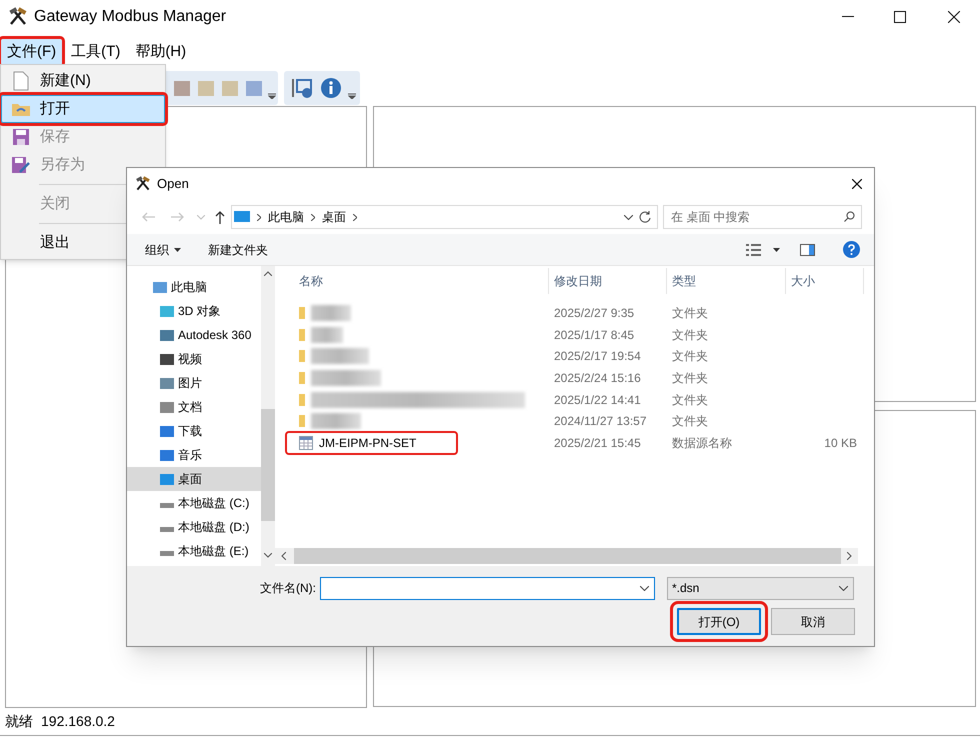 Image resolution: width=980 pixels, height=740 pixels. Describe the element at coordinates (849, 556) in the screenshot. I see `scroll-right-icon` at that location.